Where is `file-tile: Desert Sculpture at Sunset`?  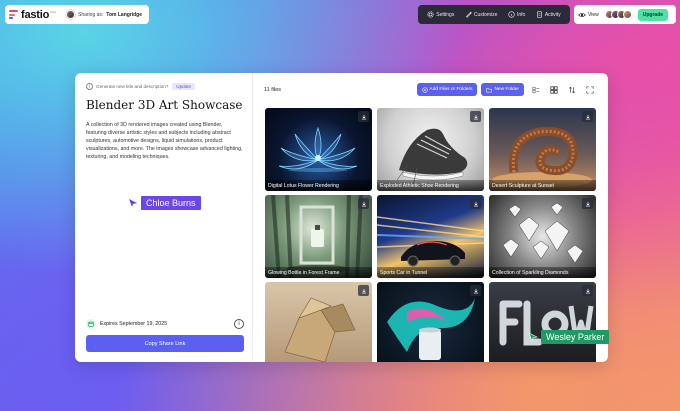
file-tile: Desert Sculpture at Sunset is located at coordinates (542, 149).